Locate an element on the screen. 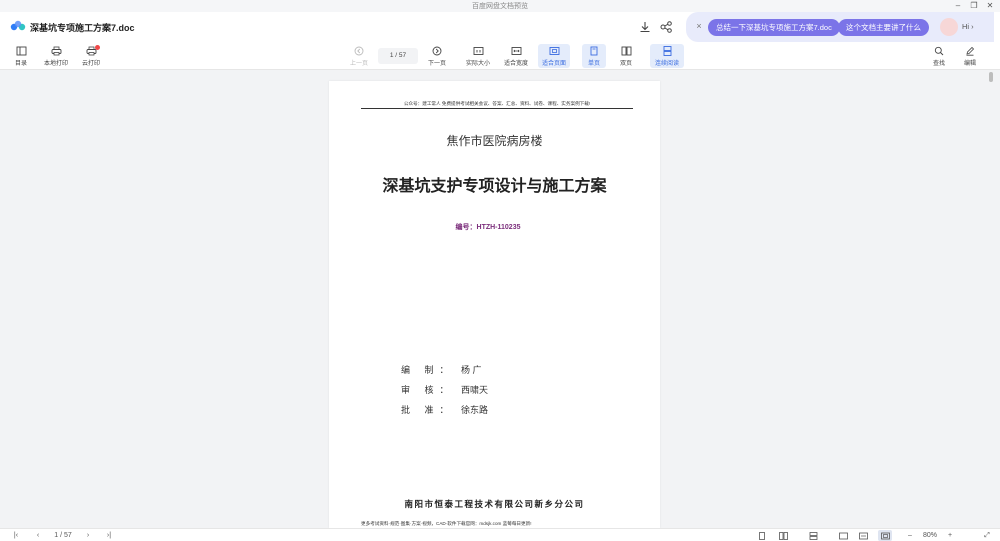 Image resolution: width=1000 pixels, height=541 pixels. local-print-label: 本地打印 is located at coordinates (55, 64).